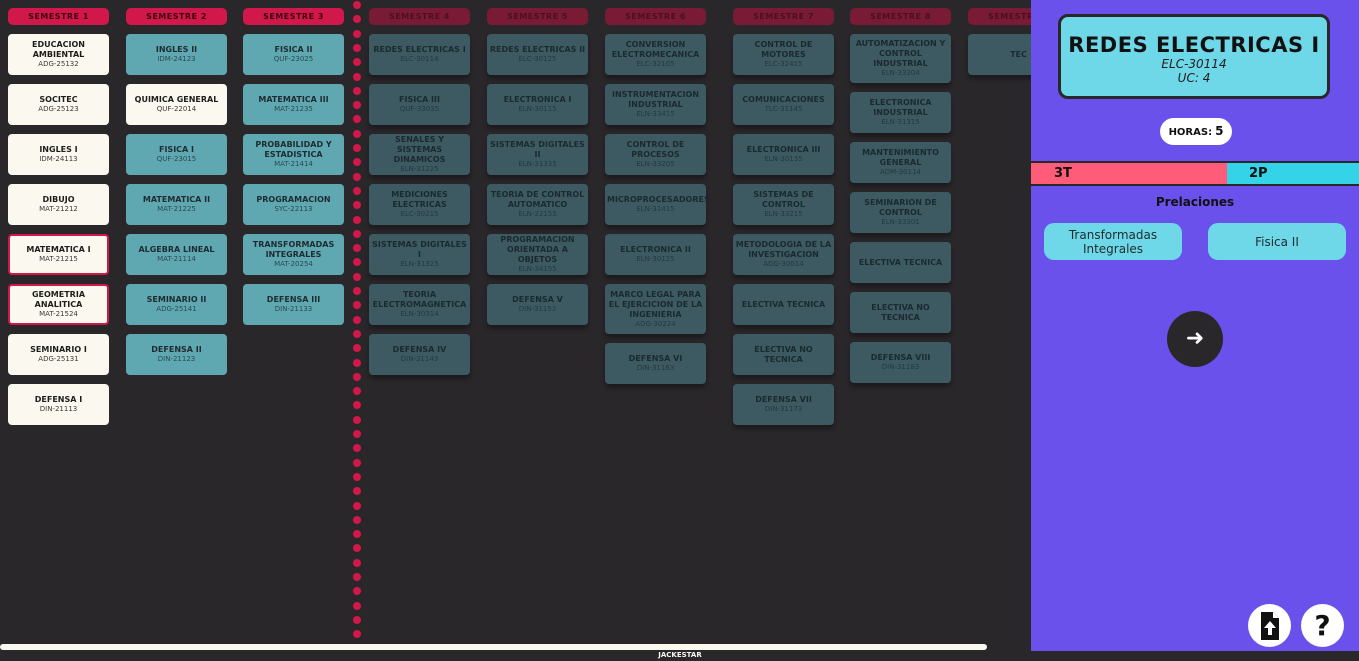 This screenshot has height=661, width=1359. I want to click on course-card: ELECTRONICA I ELN-30115, so click(537, 104).